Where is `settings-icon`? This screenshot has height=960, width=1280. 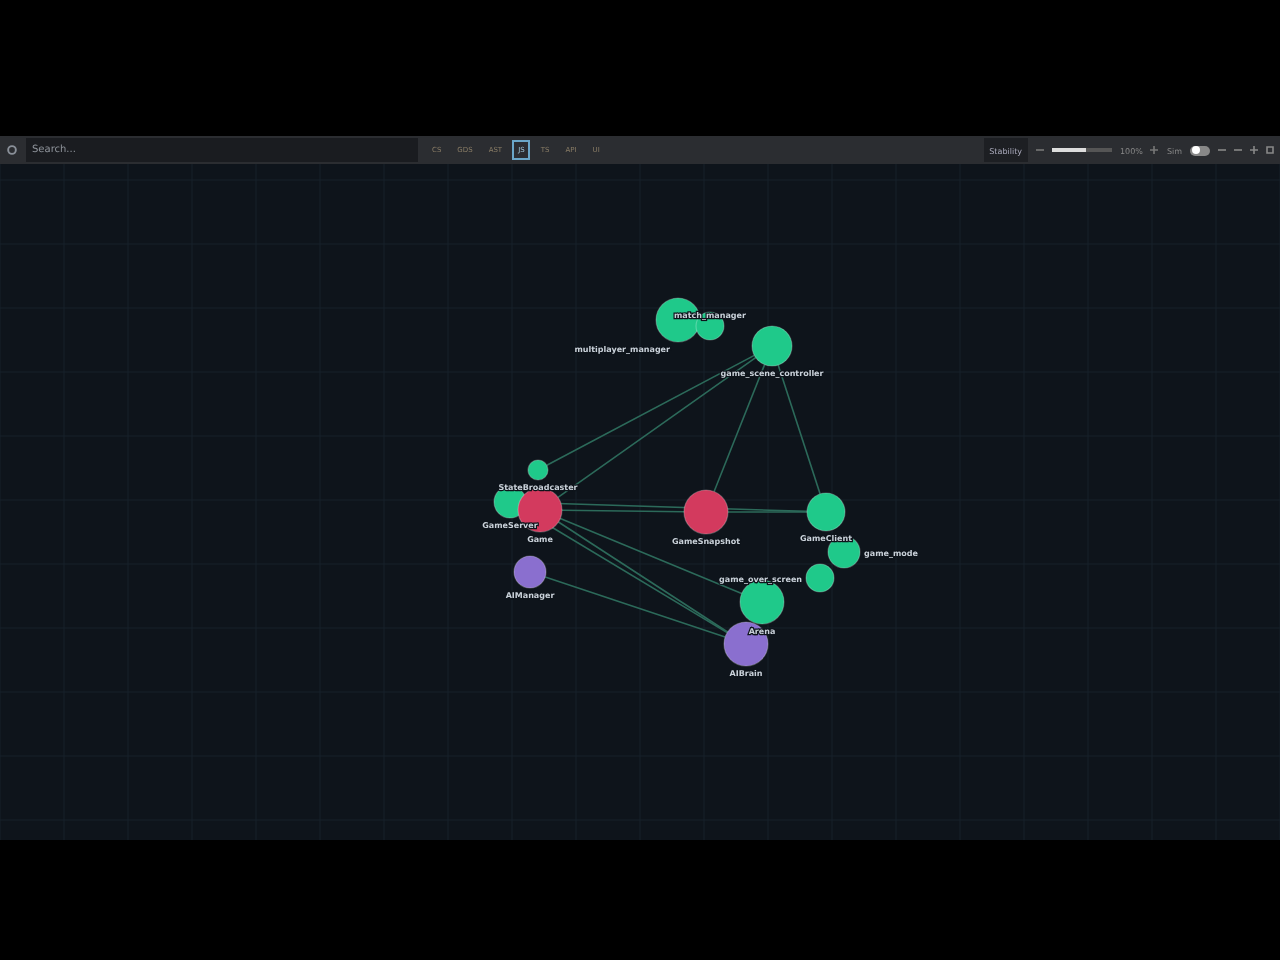 settings-icon is located at coordinates (12, 150).